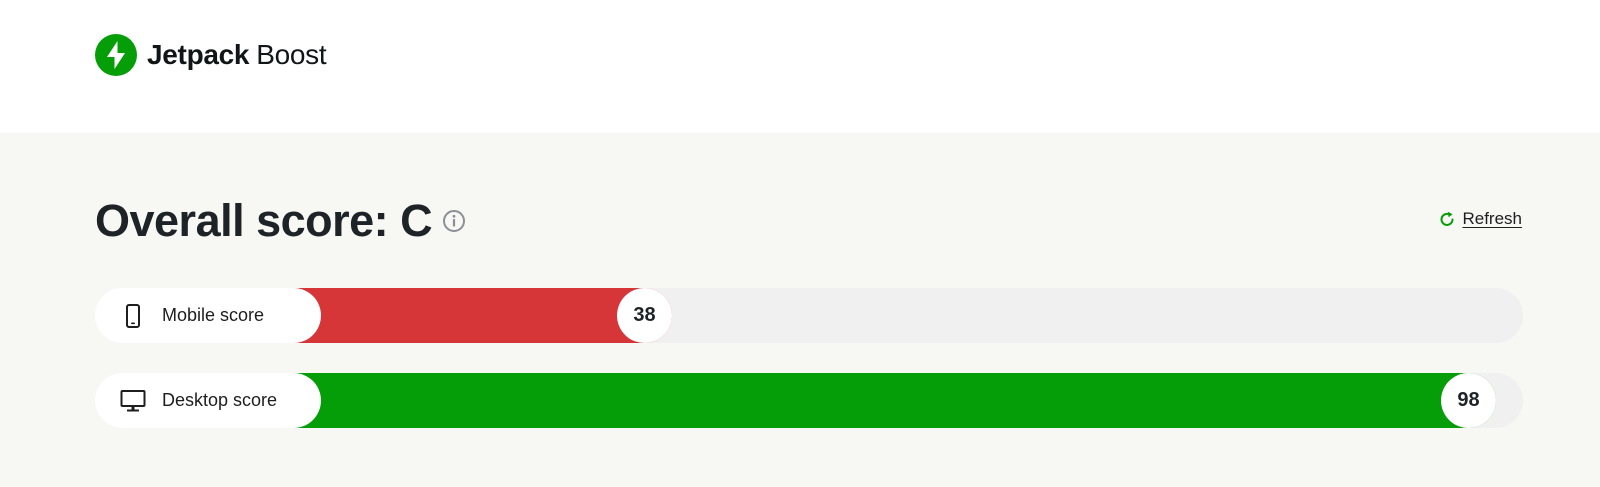  I want to click on mobile-score-bar: Mobile score 38, so click(809, 315).